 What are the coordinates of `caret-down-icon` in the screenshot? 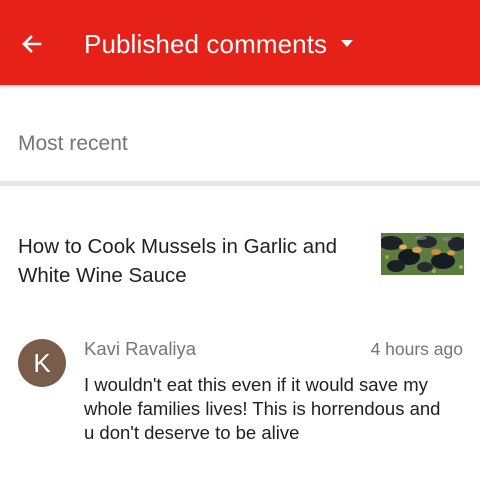 It's located at (347, 43).